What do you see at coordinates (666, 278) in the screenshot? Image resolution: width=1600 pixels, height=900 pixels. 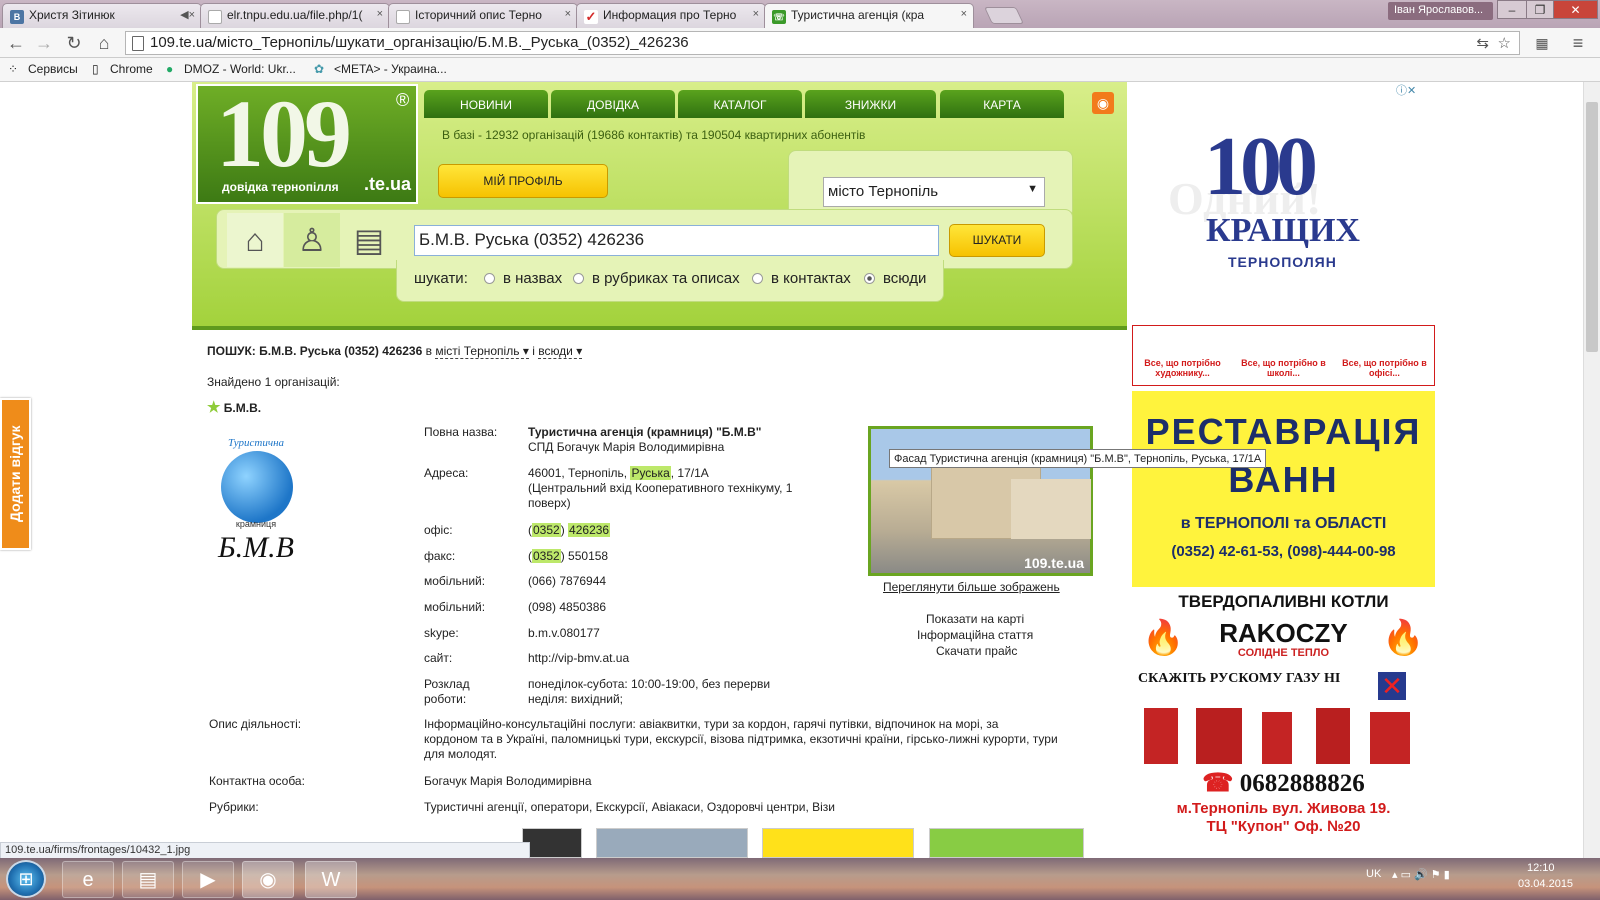 I see `option-label: в рубриках та описах` at bounding box center [666, 278].